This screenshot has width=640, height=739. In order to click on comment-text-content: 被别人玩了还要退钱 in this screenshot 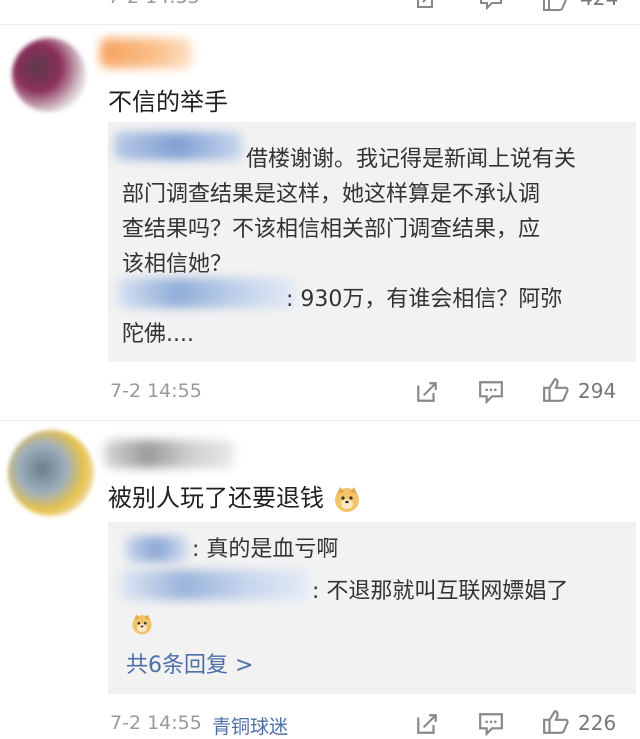, I will do `click(216, 498)`.